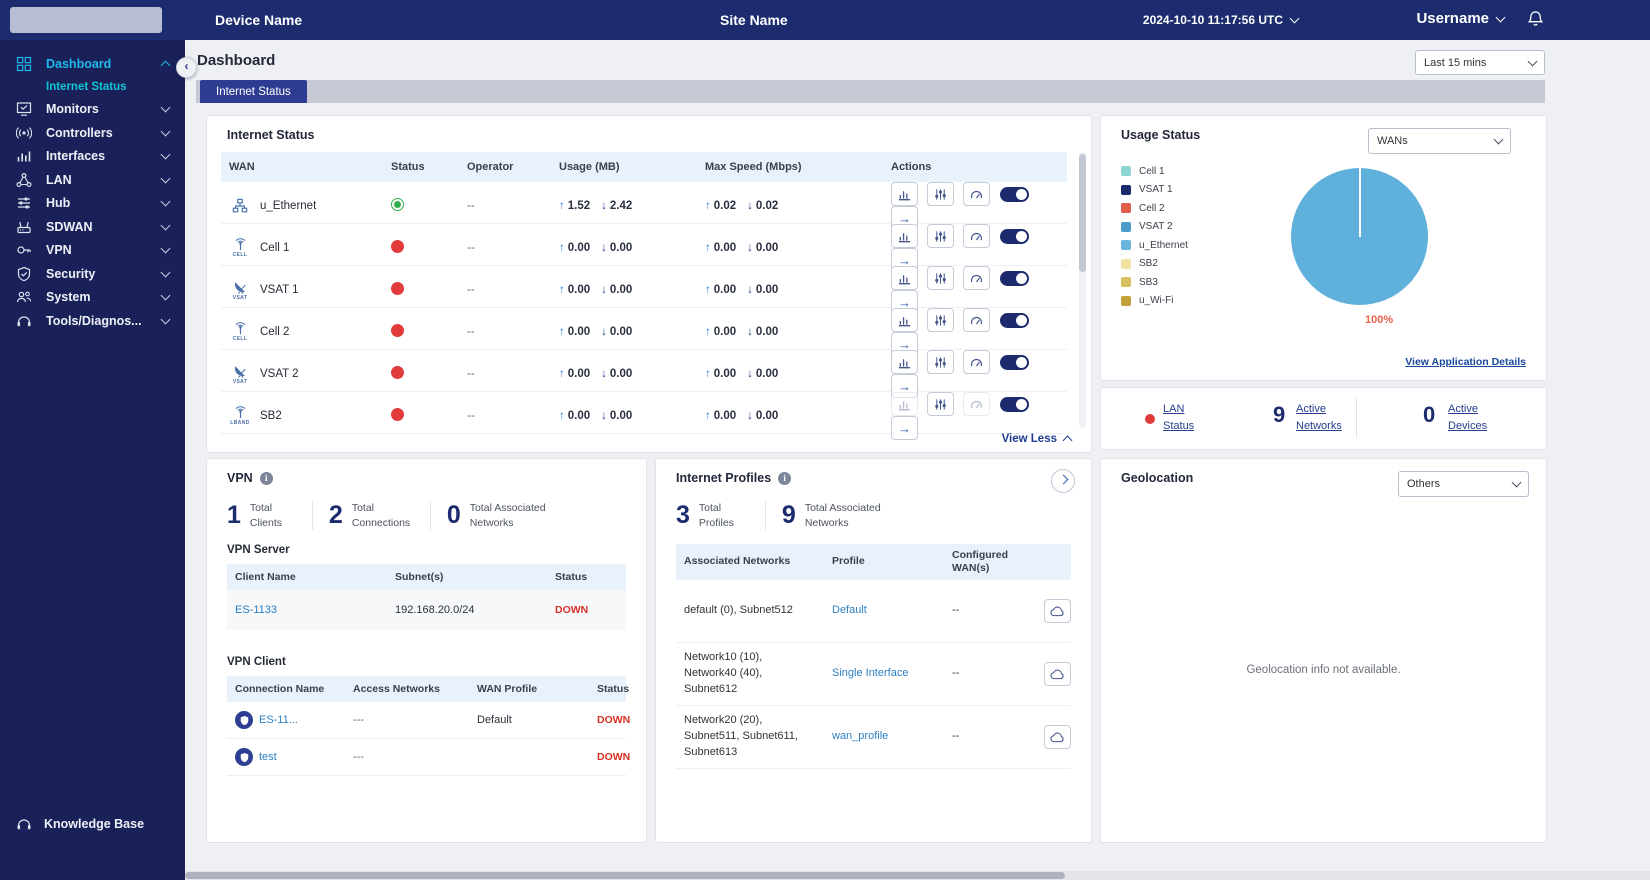 This screenshot has height=880, width=1650. What do you see at coordinates (92, 227) in the screenshot?
I see `sidebar-item-sdwan: SDWAN` at bounding box center [92, 227].